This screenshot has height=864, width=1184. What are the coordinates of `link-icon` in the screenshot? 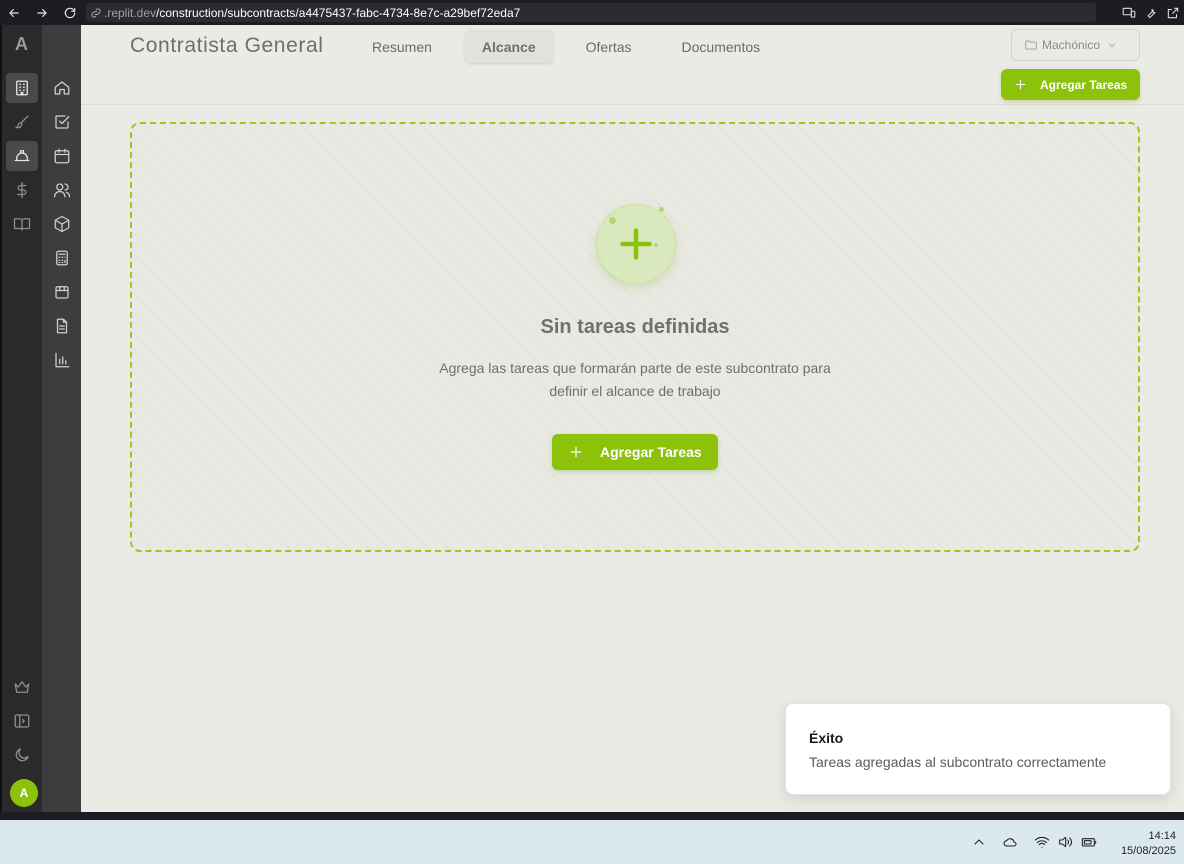 It's located at (96, 12).